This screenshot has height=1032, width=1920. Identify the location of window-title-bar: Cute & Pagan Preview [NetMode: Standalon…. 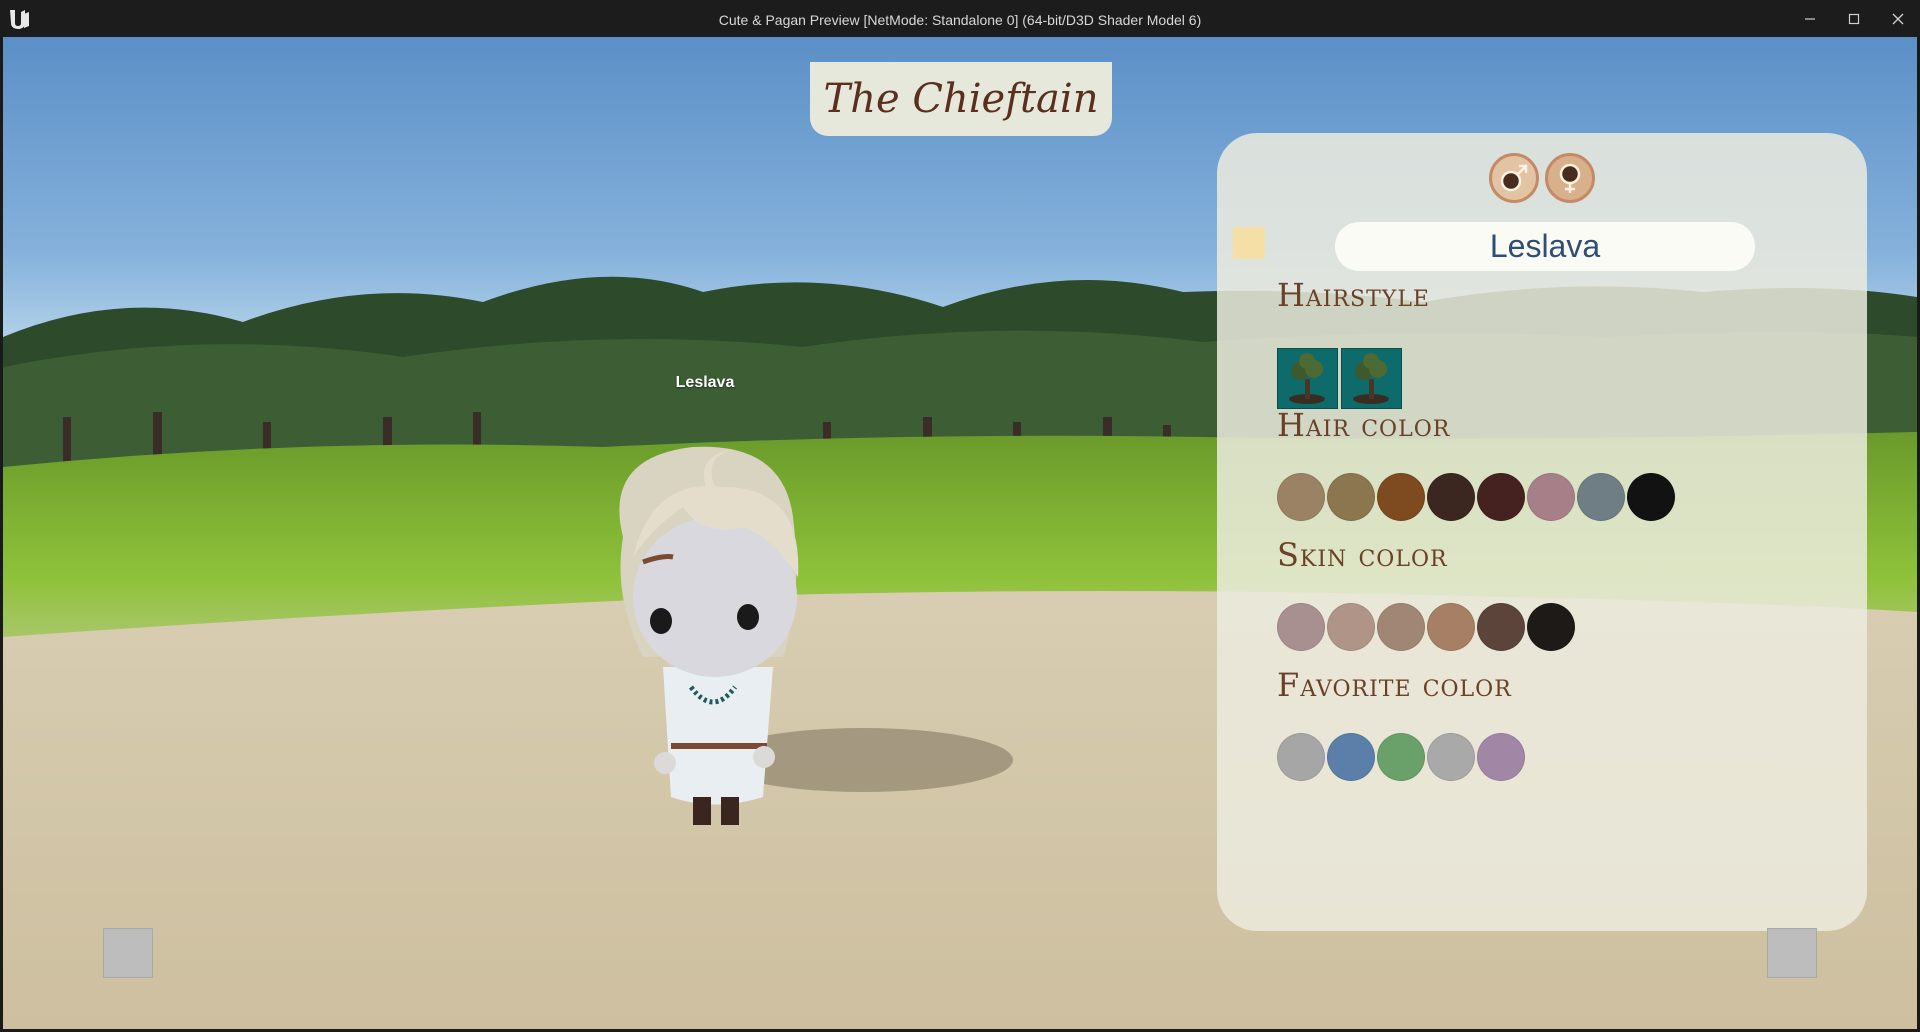
(960, 18).